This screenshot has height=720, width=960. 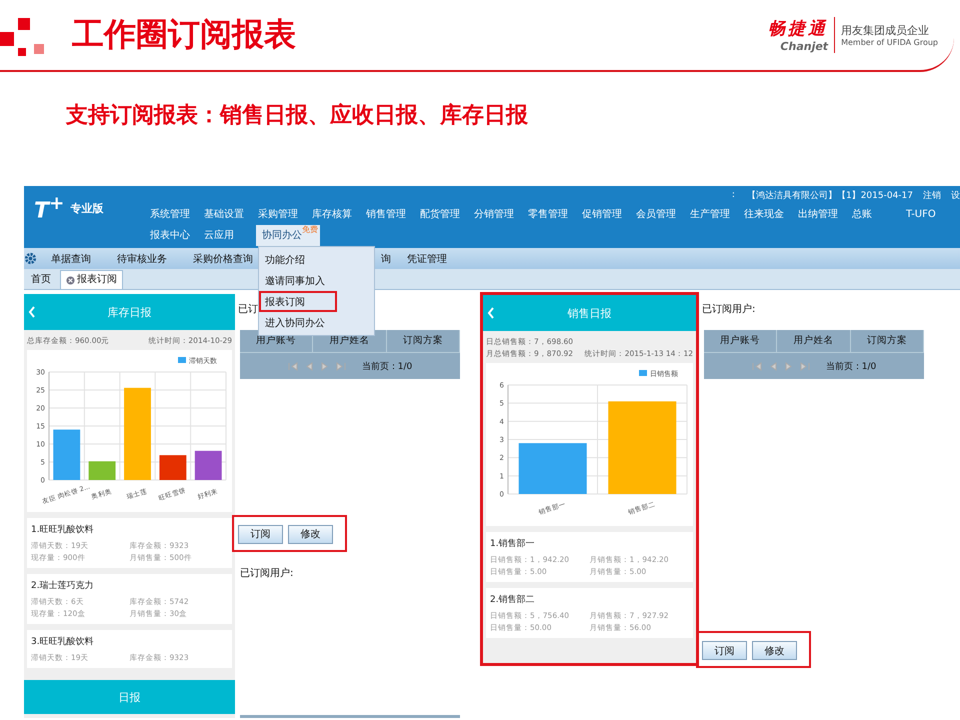 I want to click on menu-item: 报表中心, so click(x=177, y=235).